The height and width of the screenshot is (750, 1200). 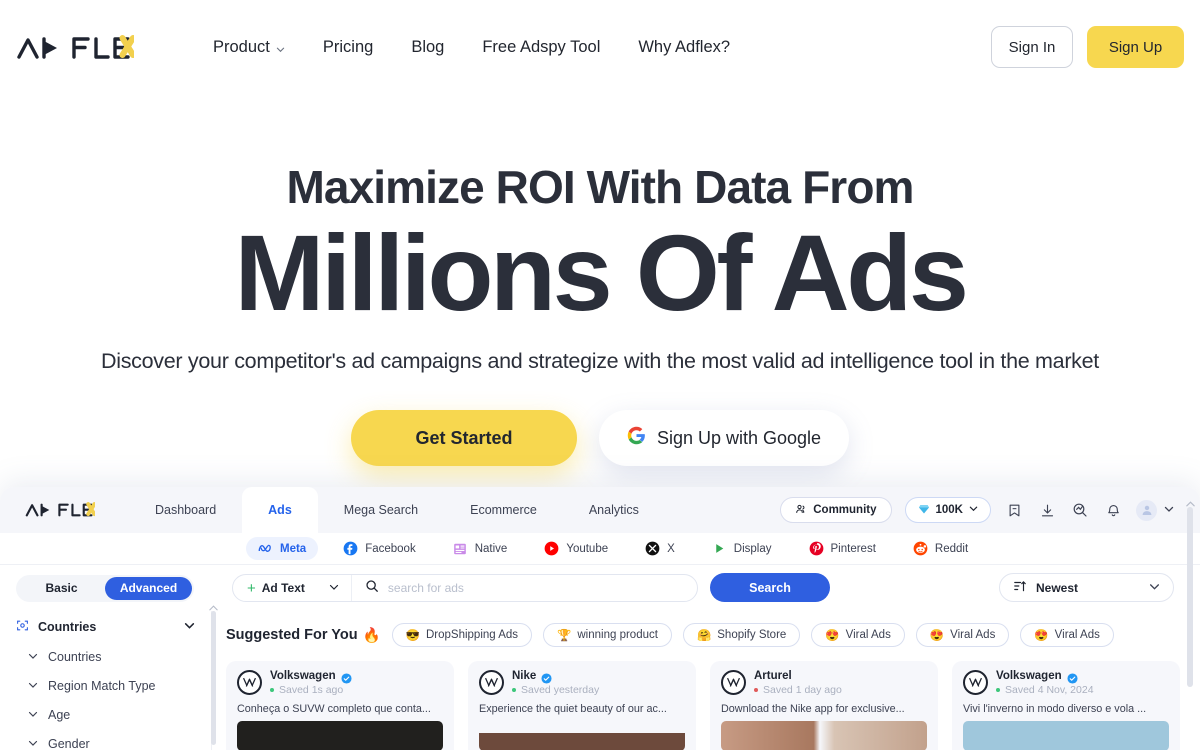 What do you see at coordinates (770, 587) in the screenshot?
I see `search-button: Search` at bounding box center [770, 587].